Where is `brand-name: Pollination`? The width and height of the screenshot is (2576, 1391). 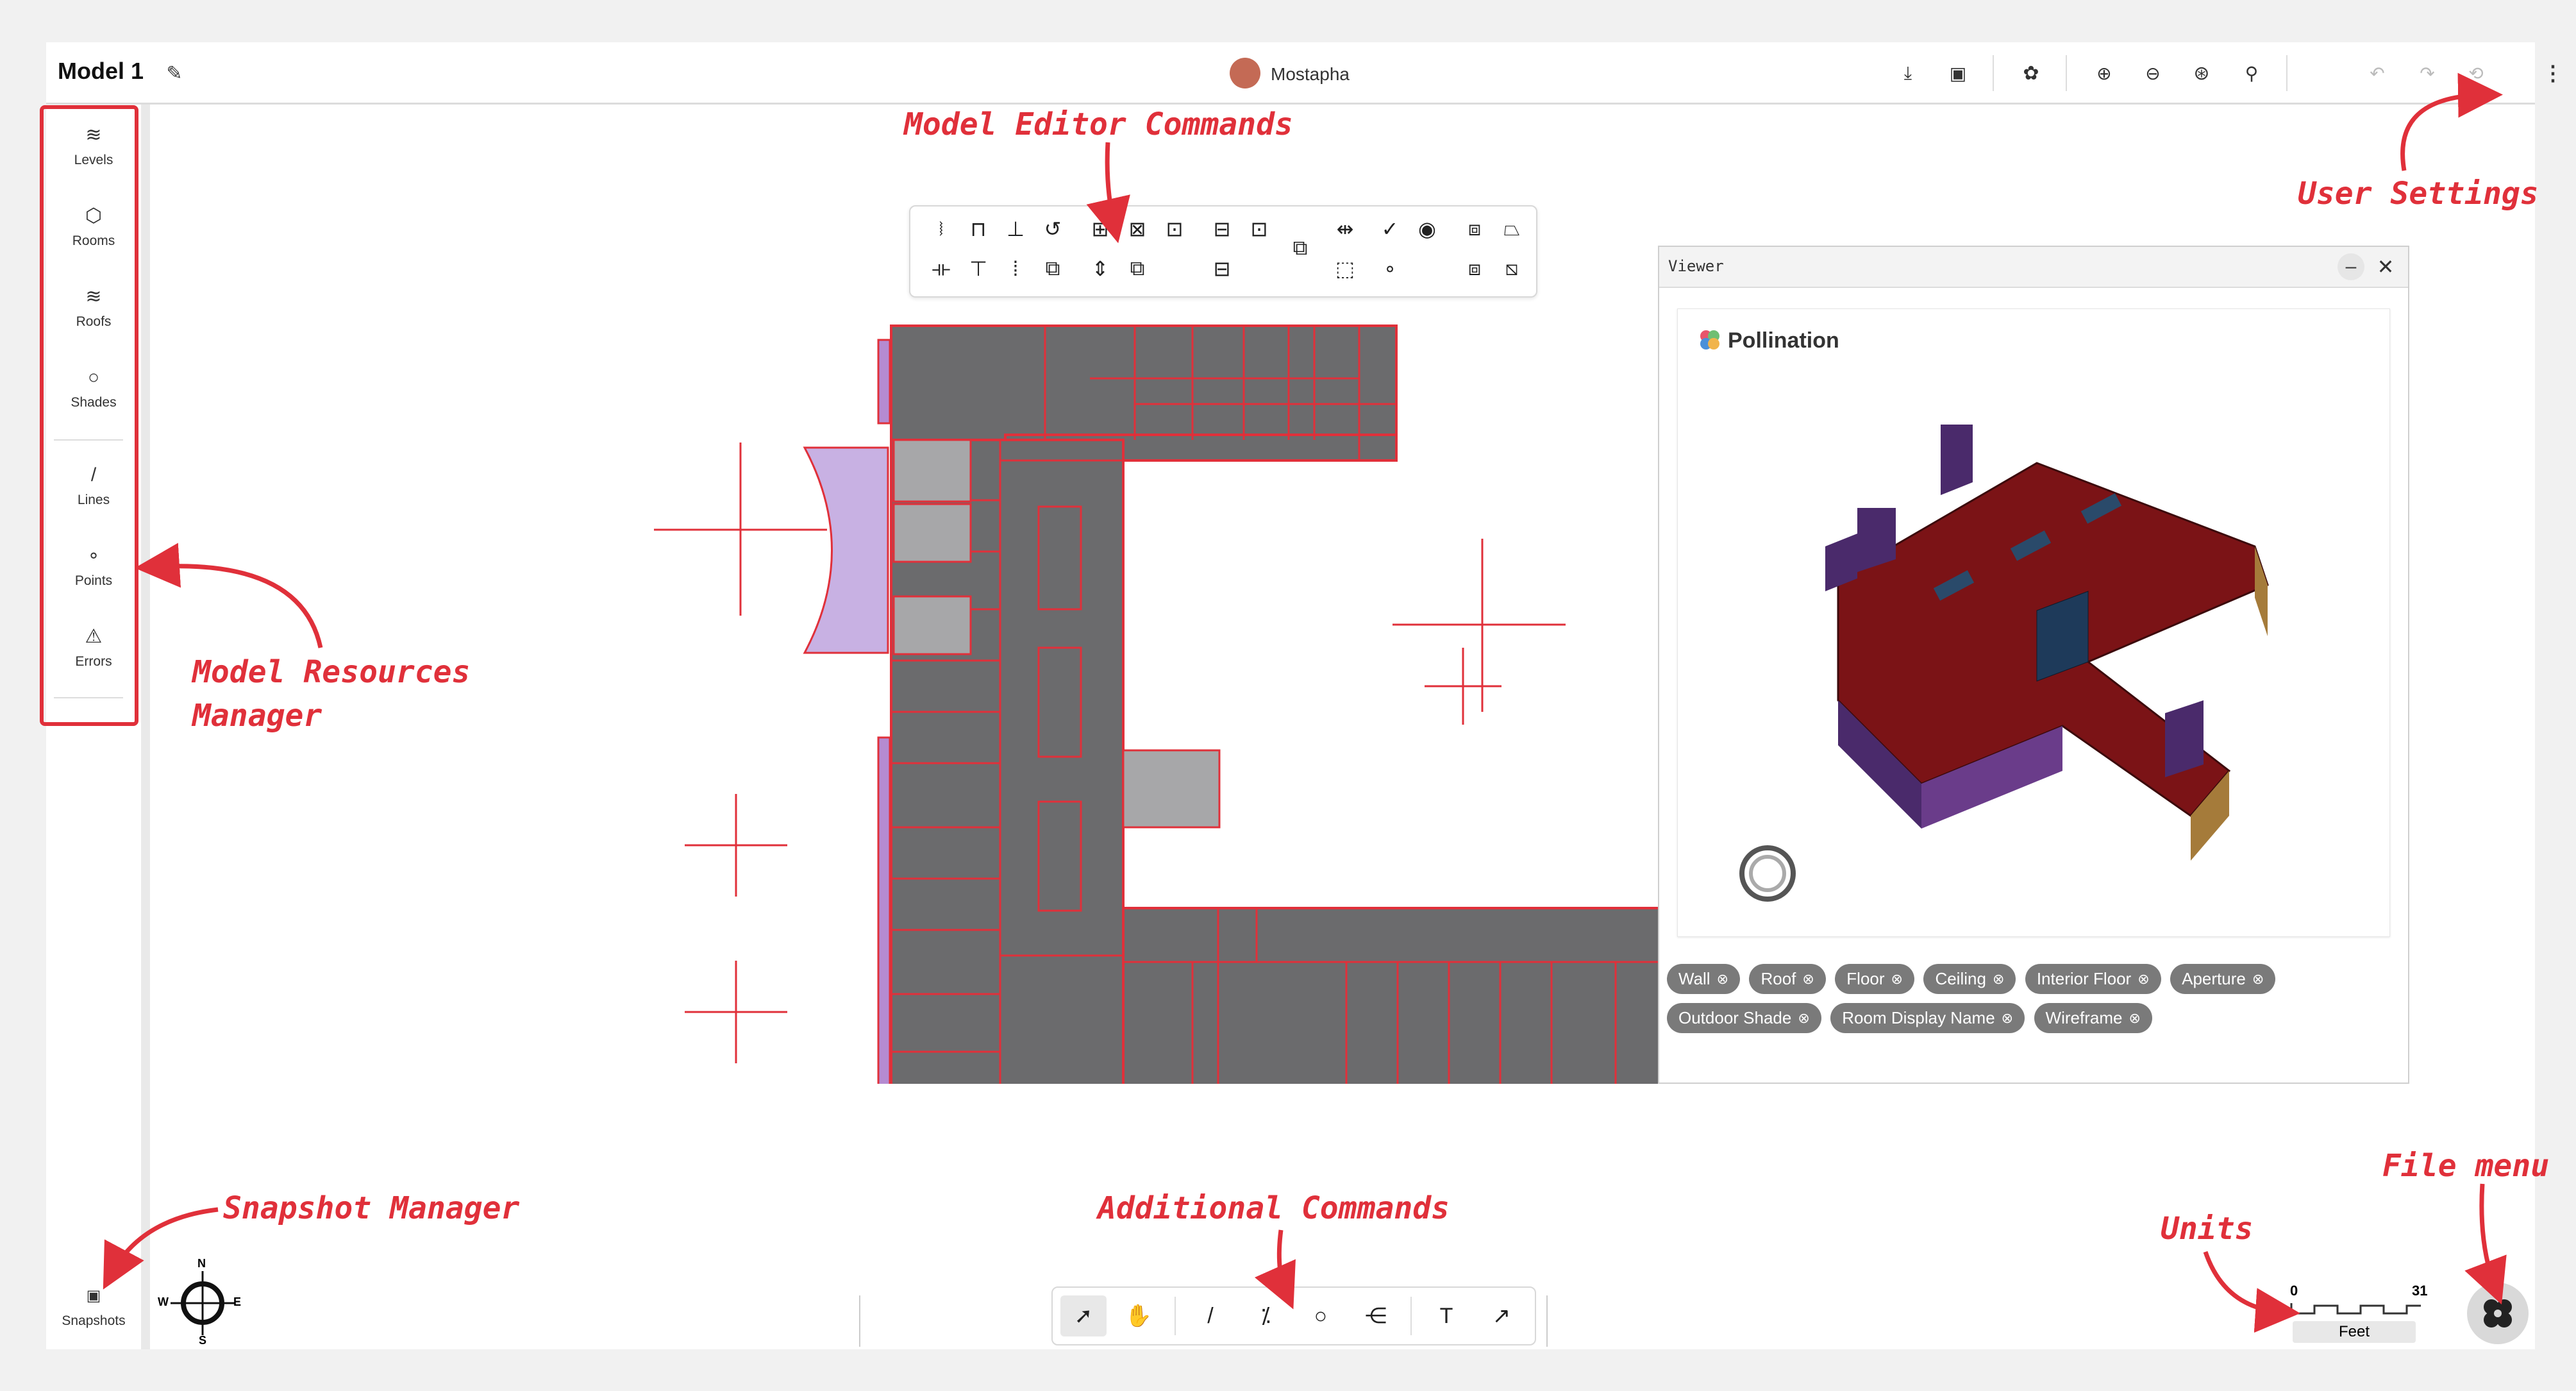 brand-name: Pollination is located at coordinates (1783, 340).